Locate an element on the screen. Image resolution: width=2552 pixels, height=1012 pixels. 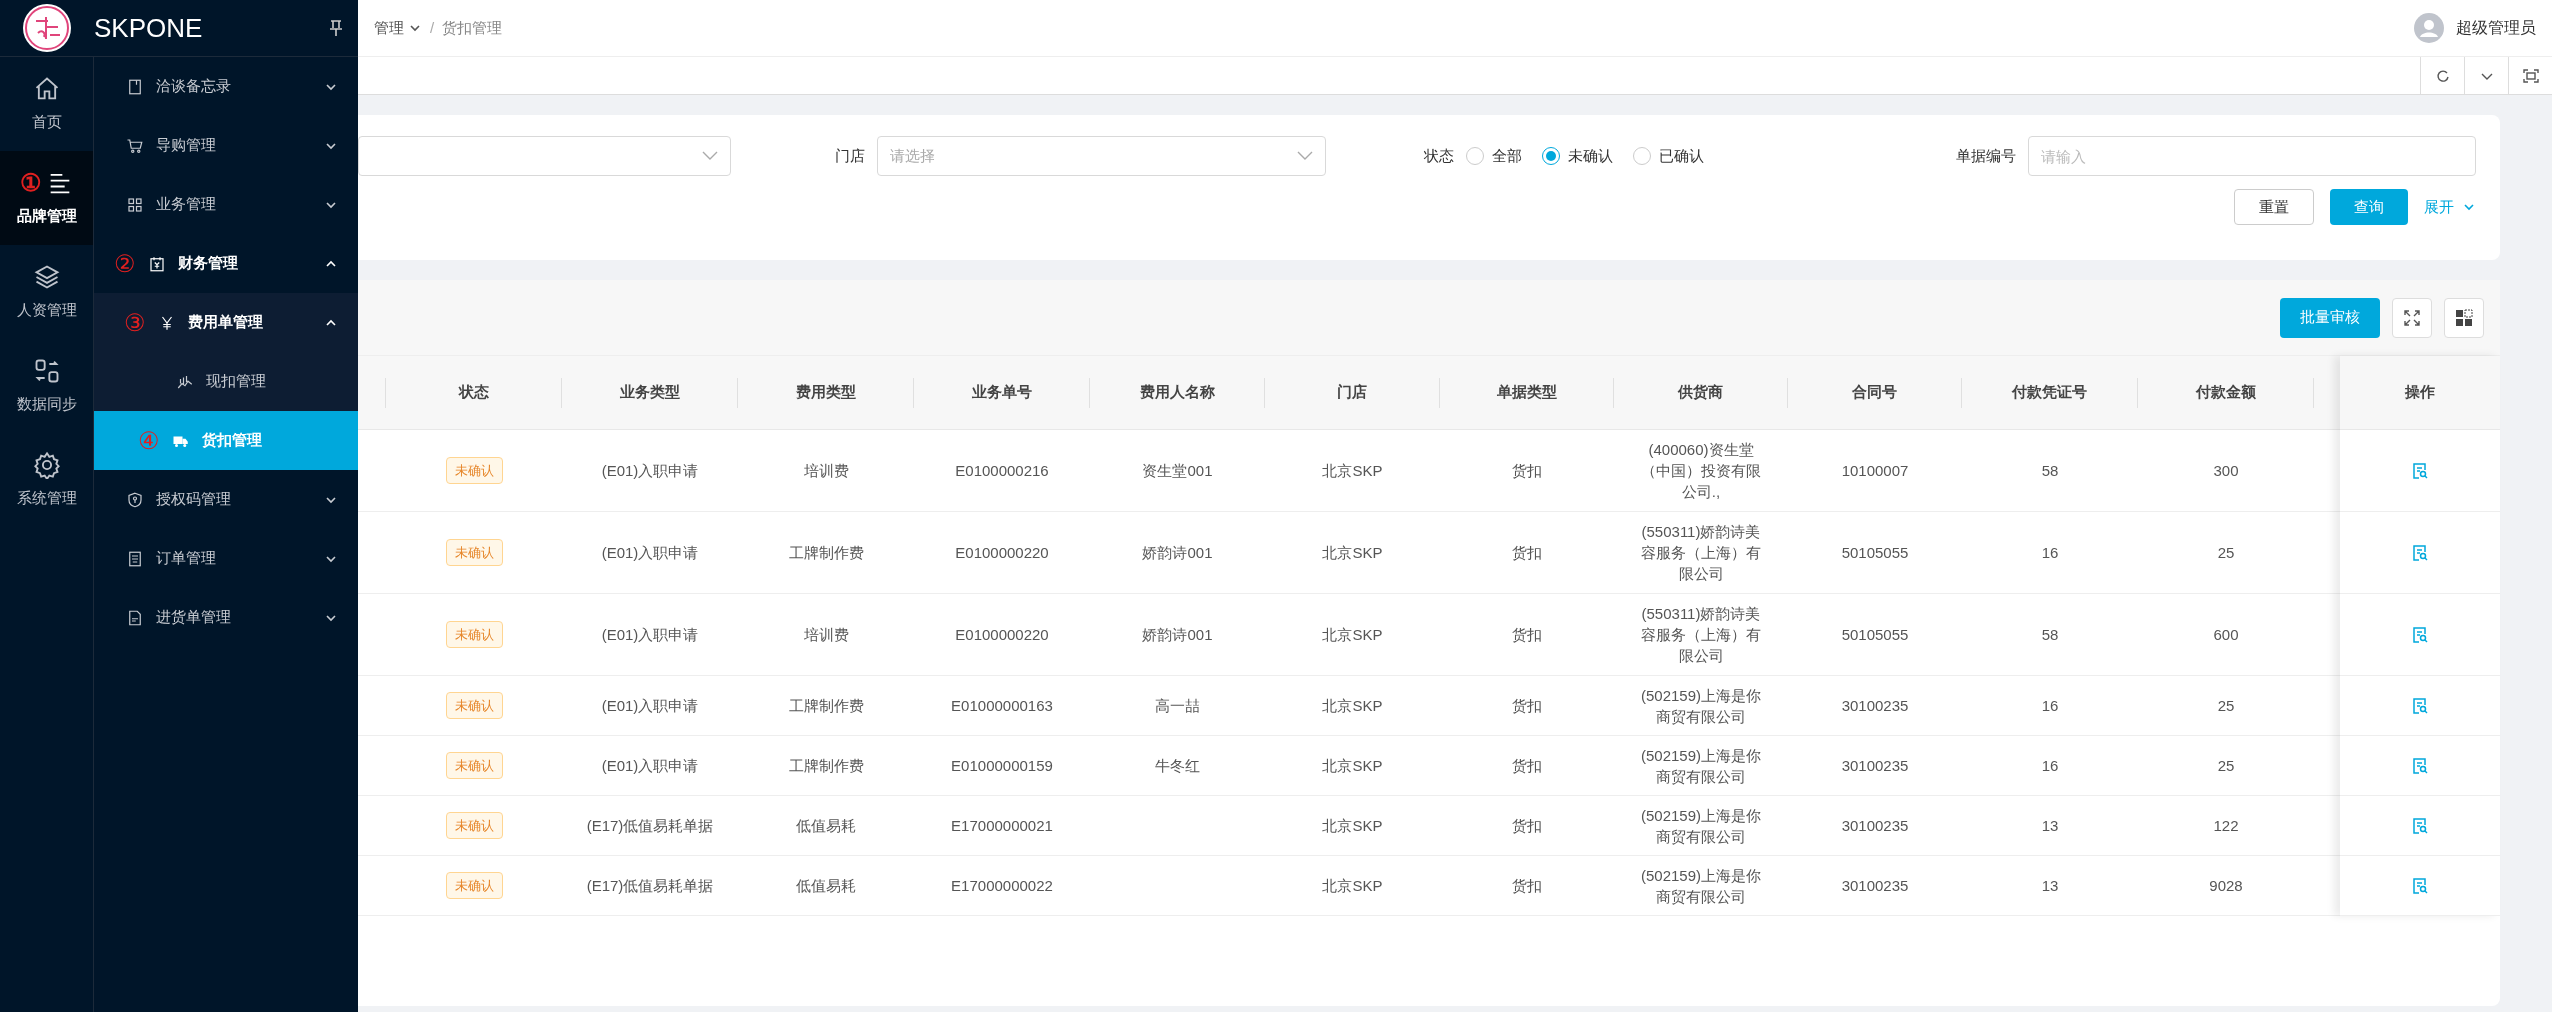
store-placeholder: 请选择 is located at coordinates (912, 155).